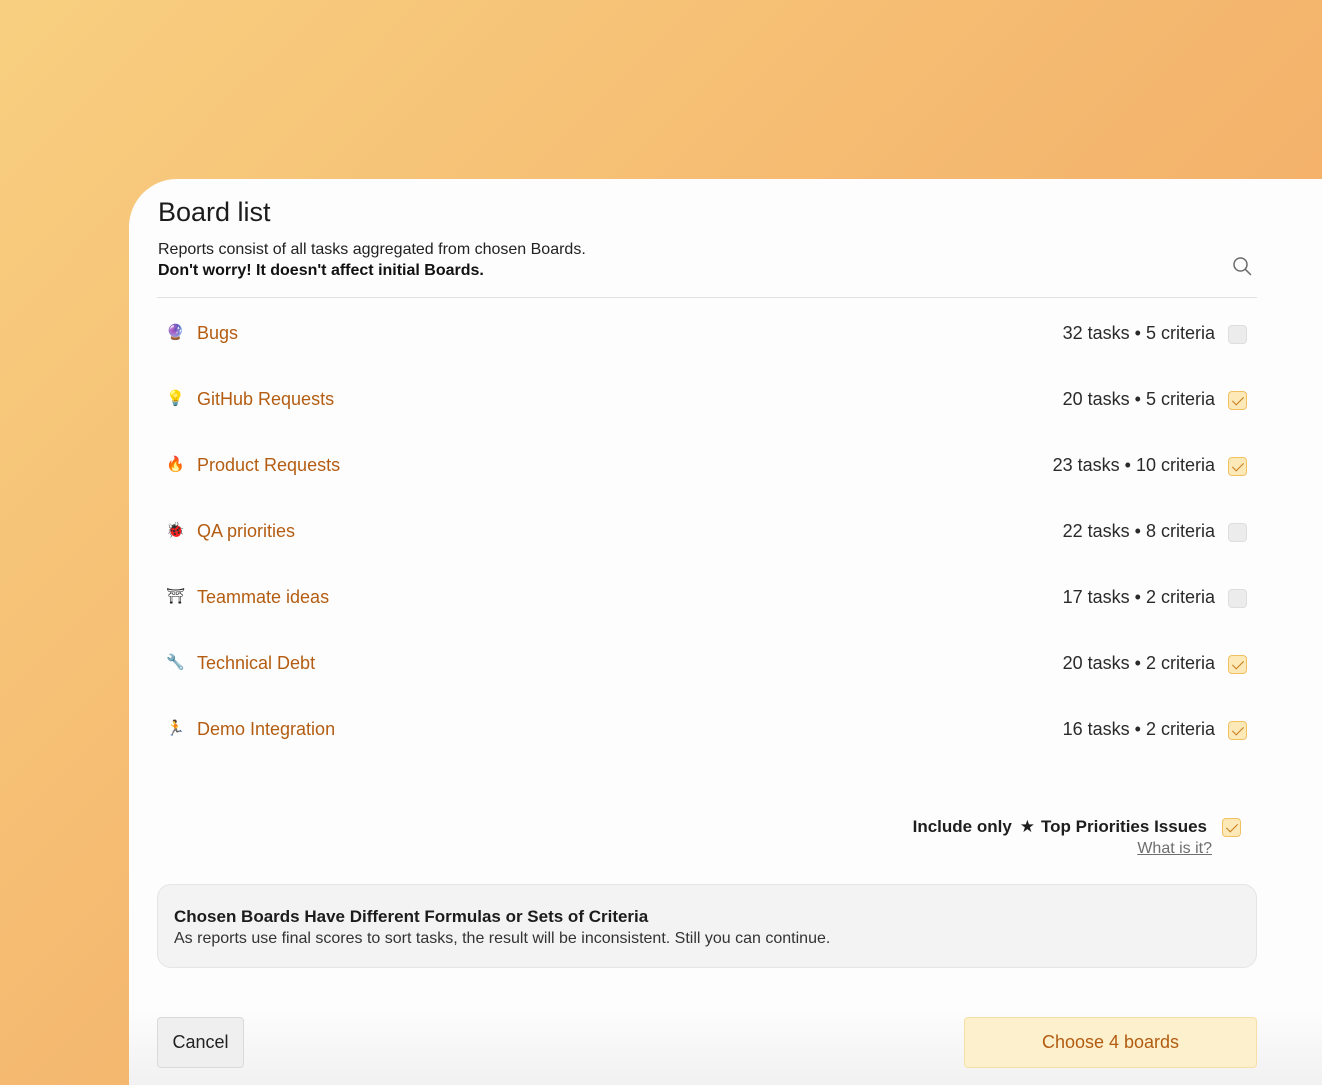  I want to click on board-meta: 16 tasks • 2 criteria, so click(1138, 729).